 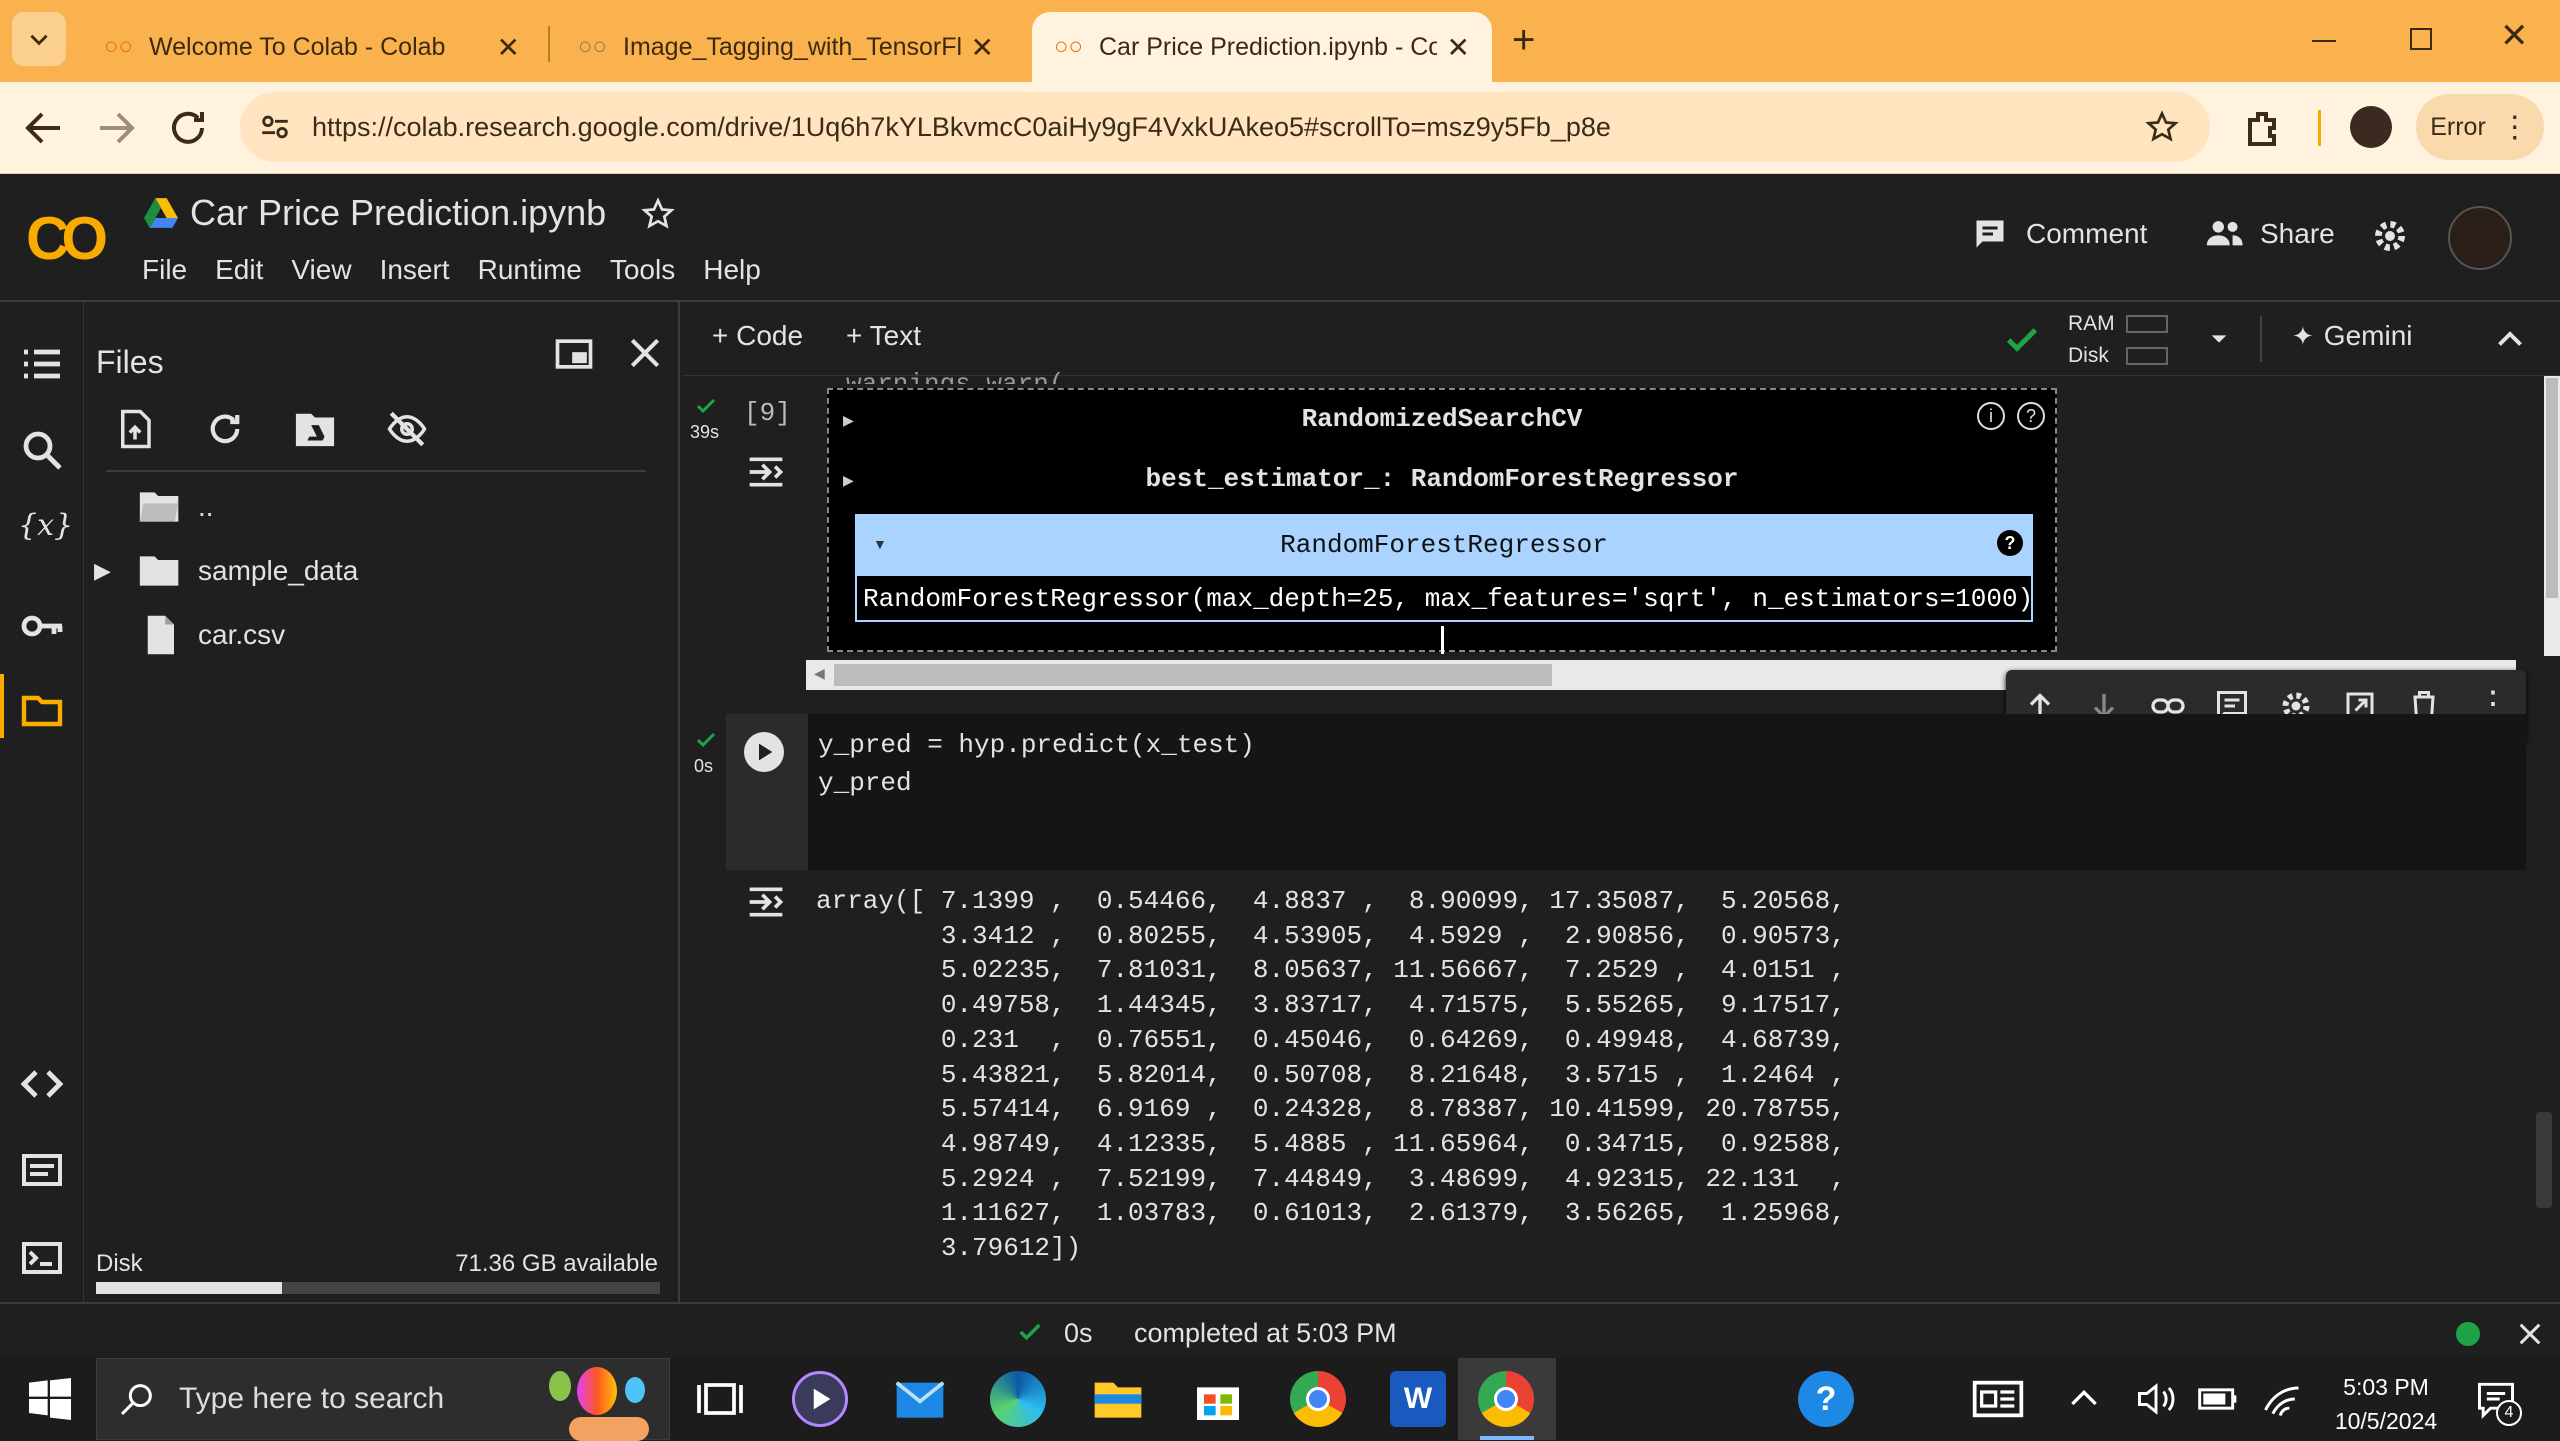 What do you see at coordinates (642, 270) in the screenshot?
I see `menu-tools: Tools` at bounding box center [642, 270].